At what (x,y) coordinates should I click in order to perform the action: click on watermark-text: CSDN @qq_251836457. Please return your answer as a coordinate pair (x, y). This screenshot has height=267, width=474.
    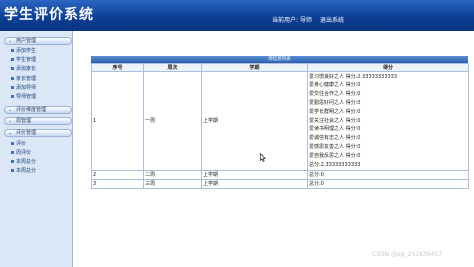
    Looking at the image, I should click on (407, 254).